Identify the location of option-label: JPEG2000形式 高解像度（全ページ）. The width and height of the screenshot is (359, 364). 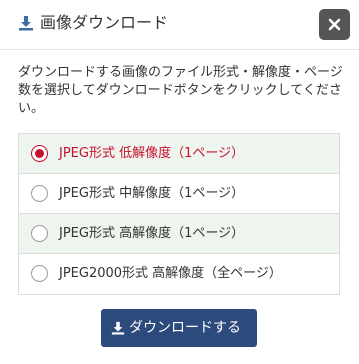
(170, 273).